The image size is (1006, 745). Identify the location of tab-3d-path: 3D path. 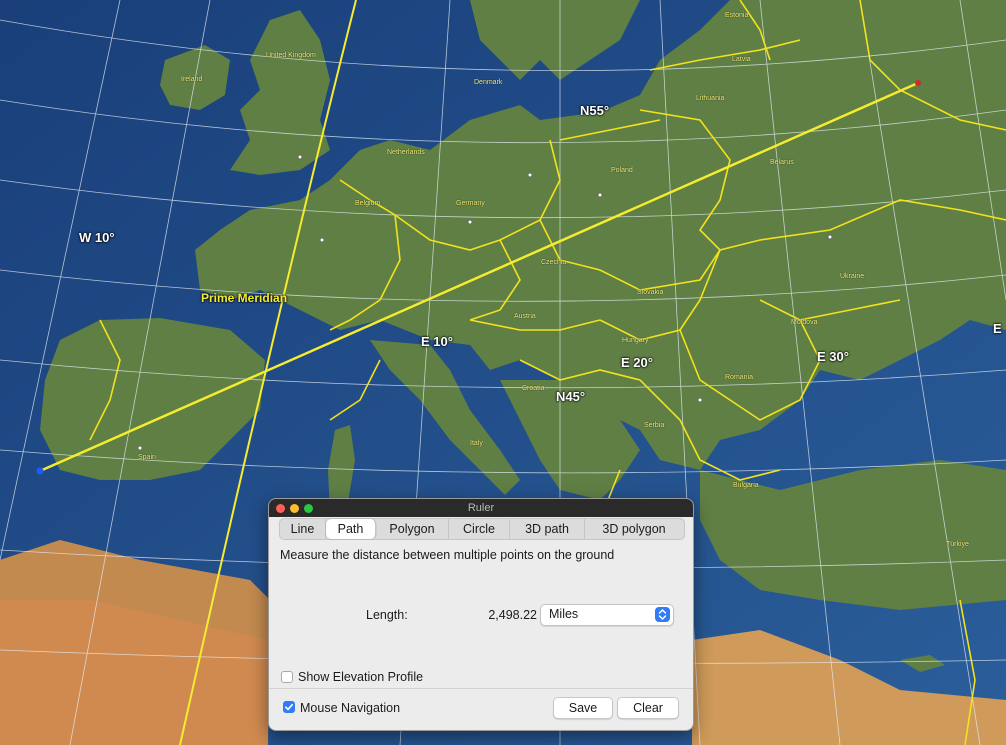
(547, 529).